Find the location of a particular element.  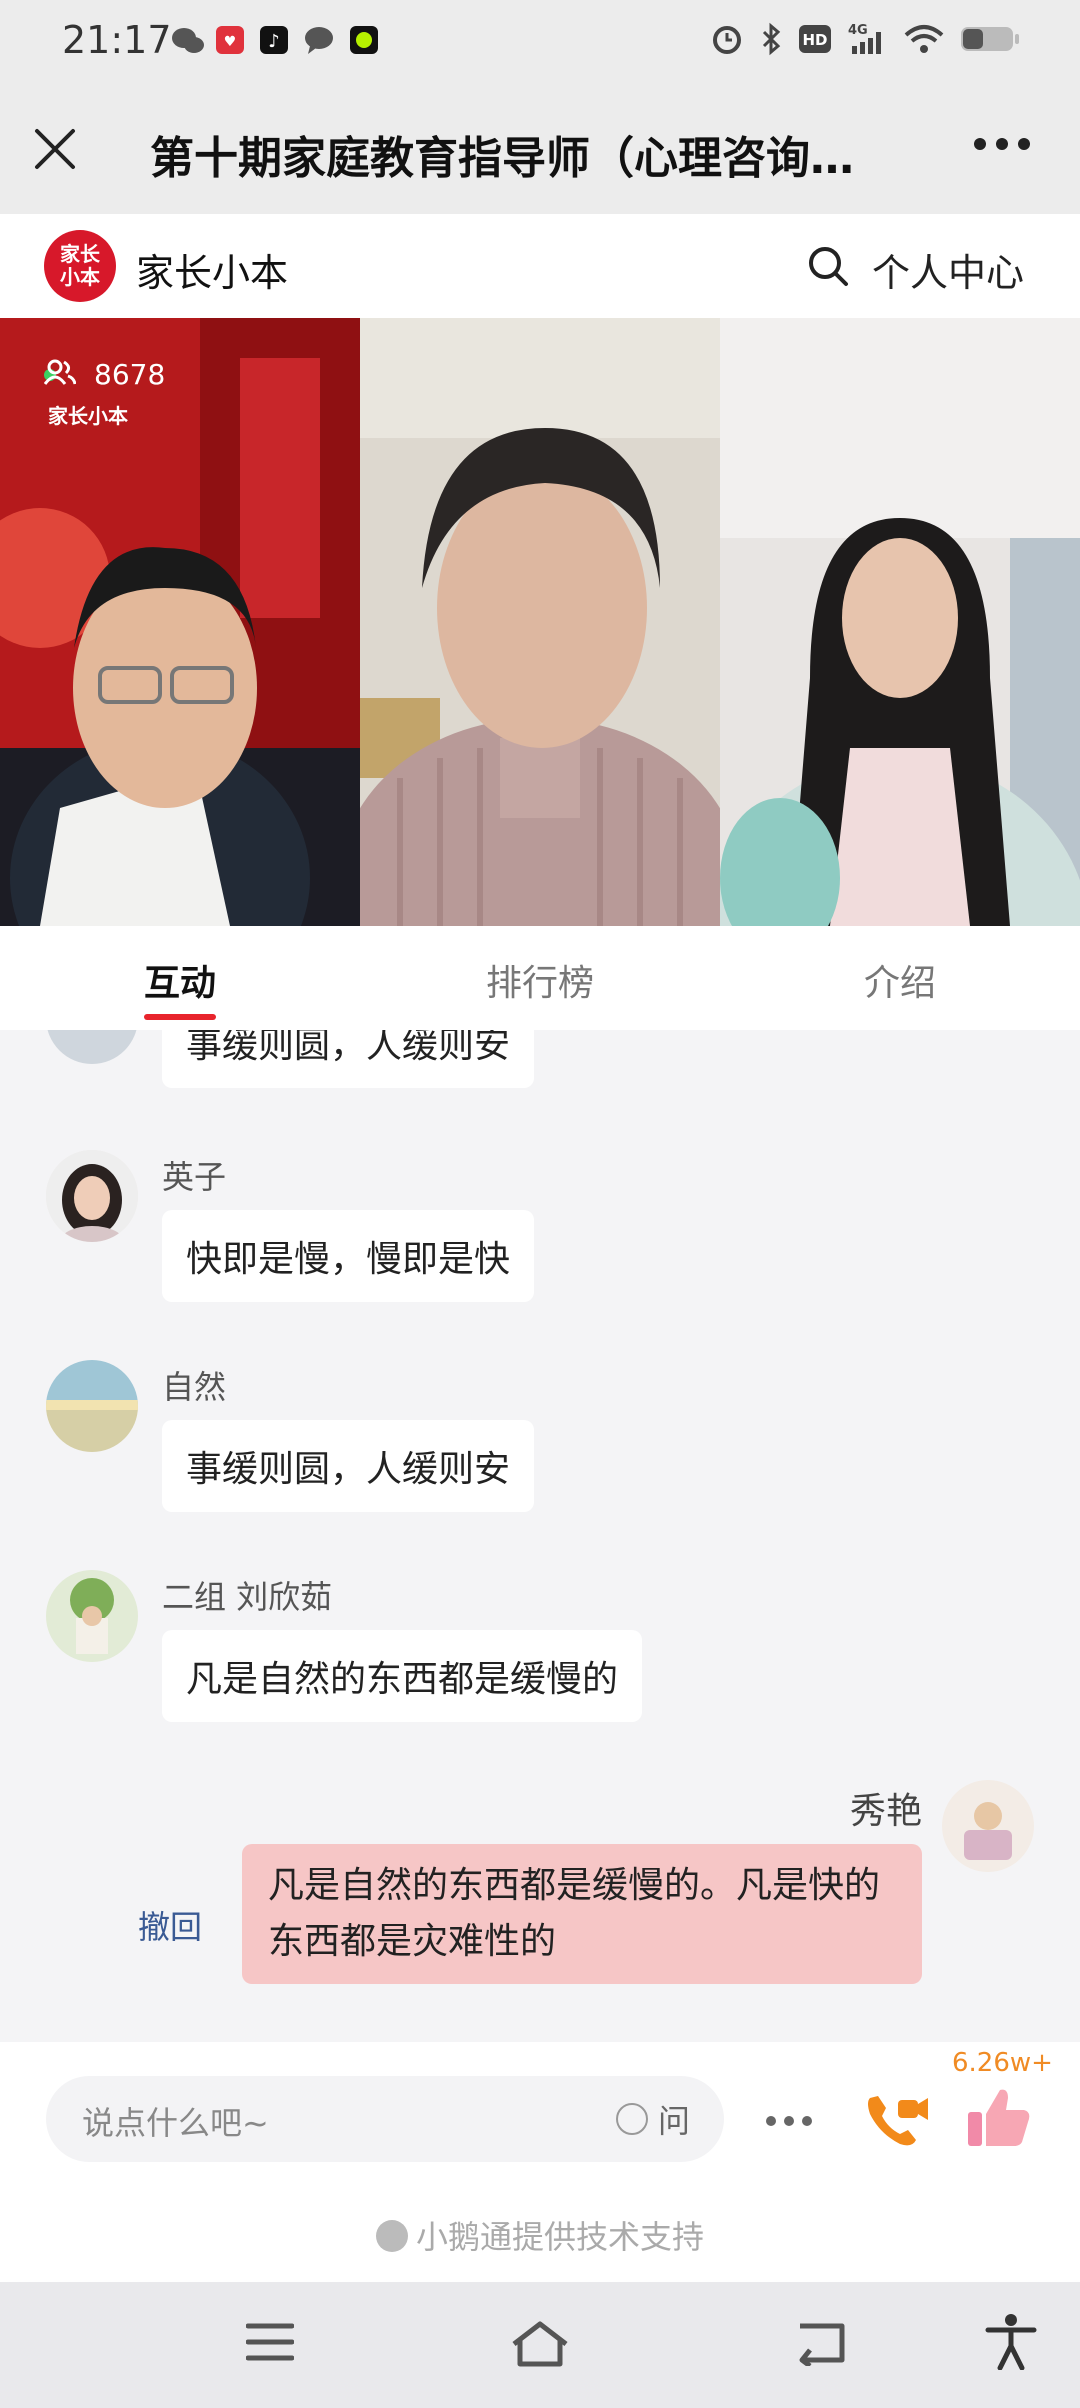

battery-icon is located at coordinates (990, 39).